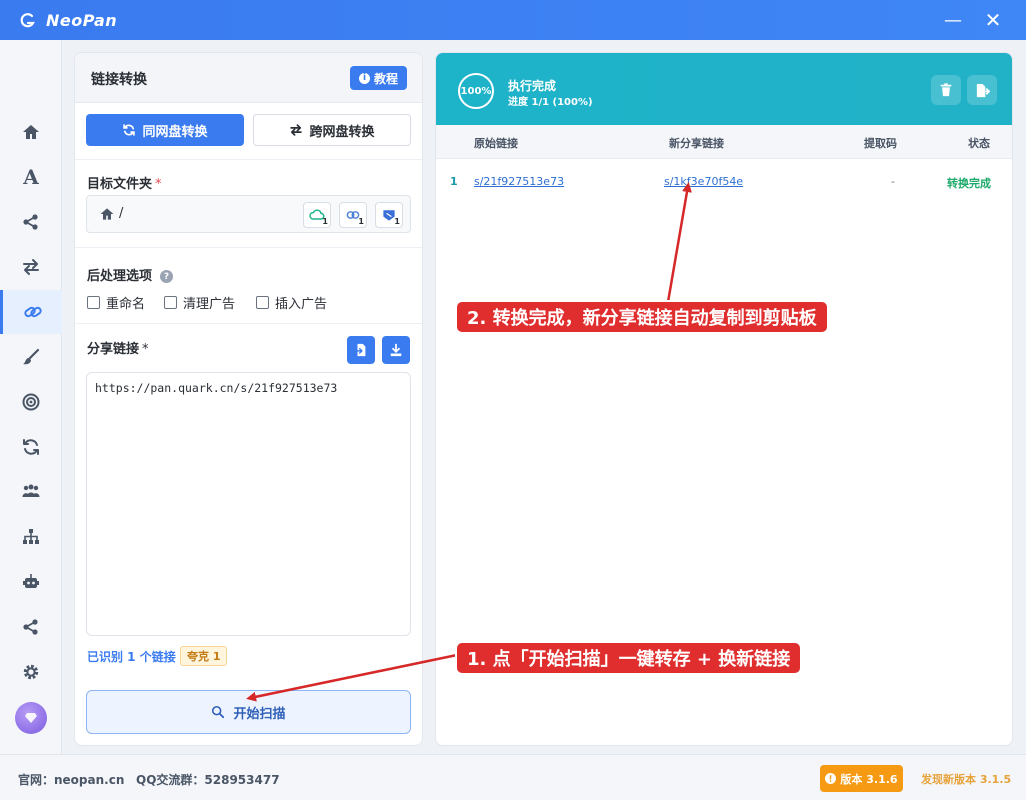 Image resolution: width=1026 pixels, height=800 pixels. Describe the element at coordinates (116, 302) in the screenshot. I see `rename-checkbox: 重命名` at that location.